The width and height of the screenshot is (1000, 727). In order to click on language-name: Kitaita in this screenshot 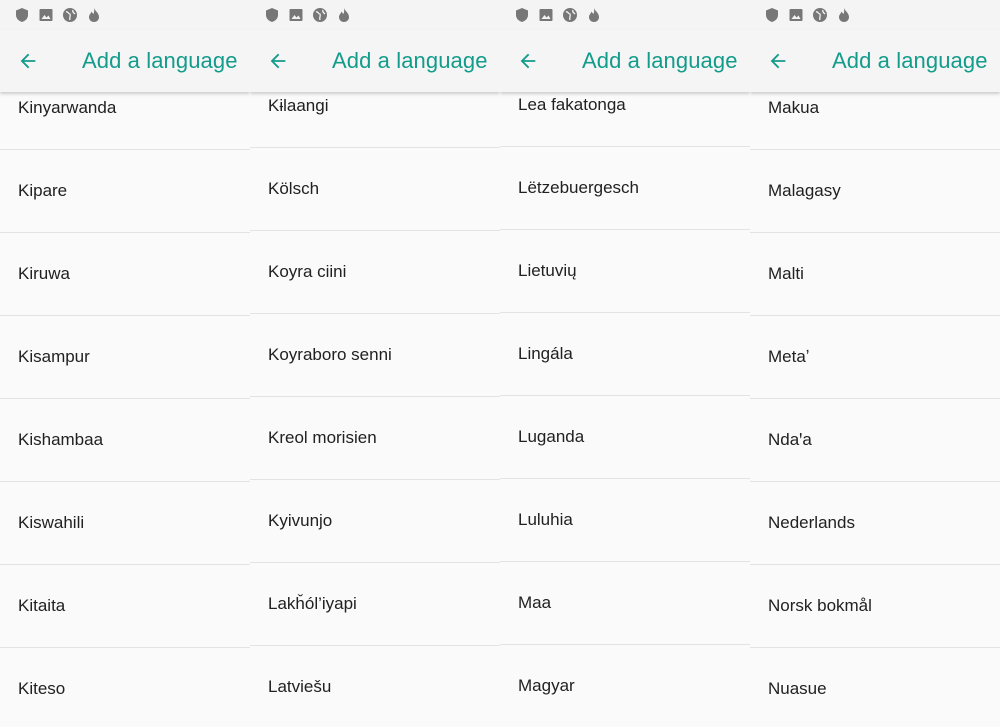, I will do `click(42, 605)`.